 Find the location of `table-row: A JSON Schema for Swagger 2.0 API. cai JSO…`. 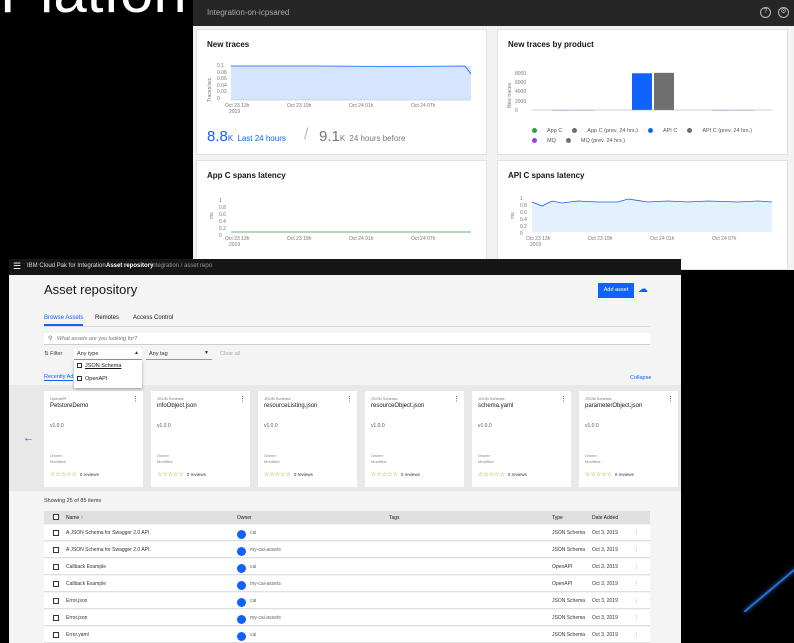

table-row: A JSON Schema for Swagger 2.0 API. cai JSO… is located at coordinates (347, 533).